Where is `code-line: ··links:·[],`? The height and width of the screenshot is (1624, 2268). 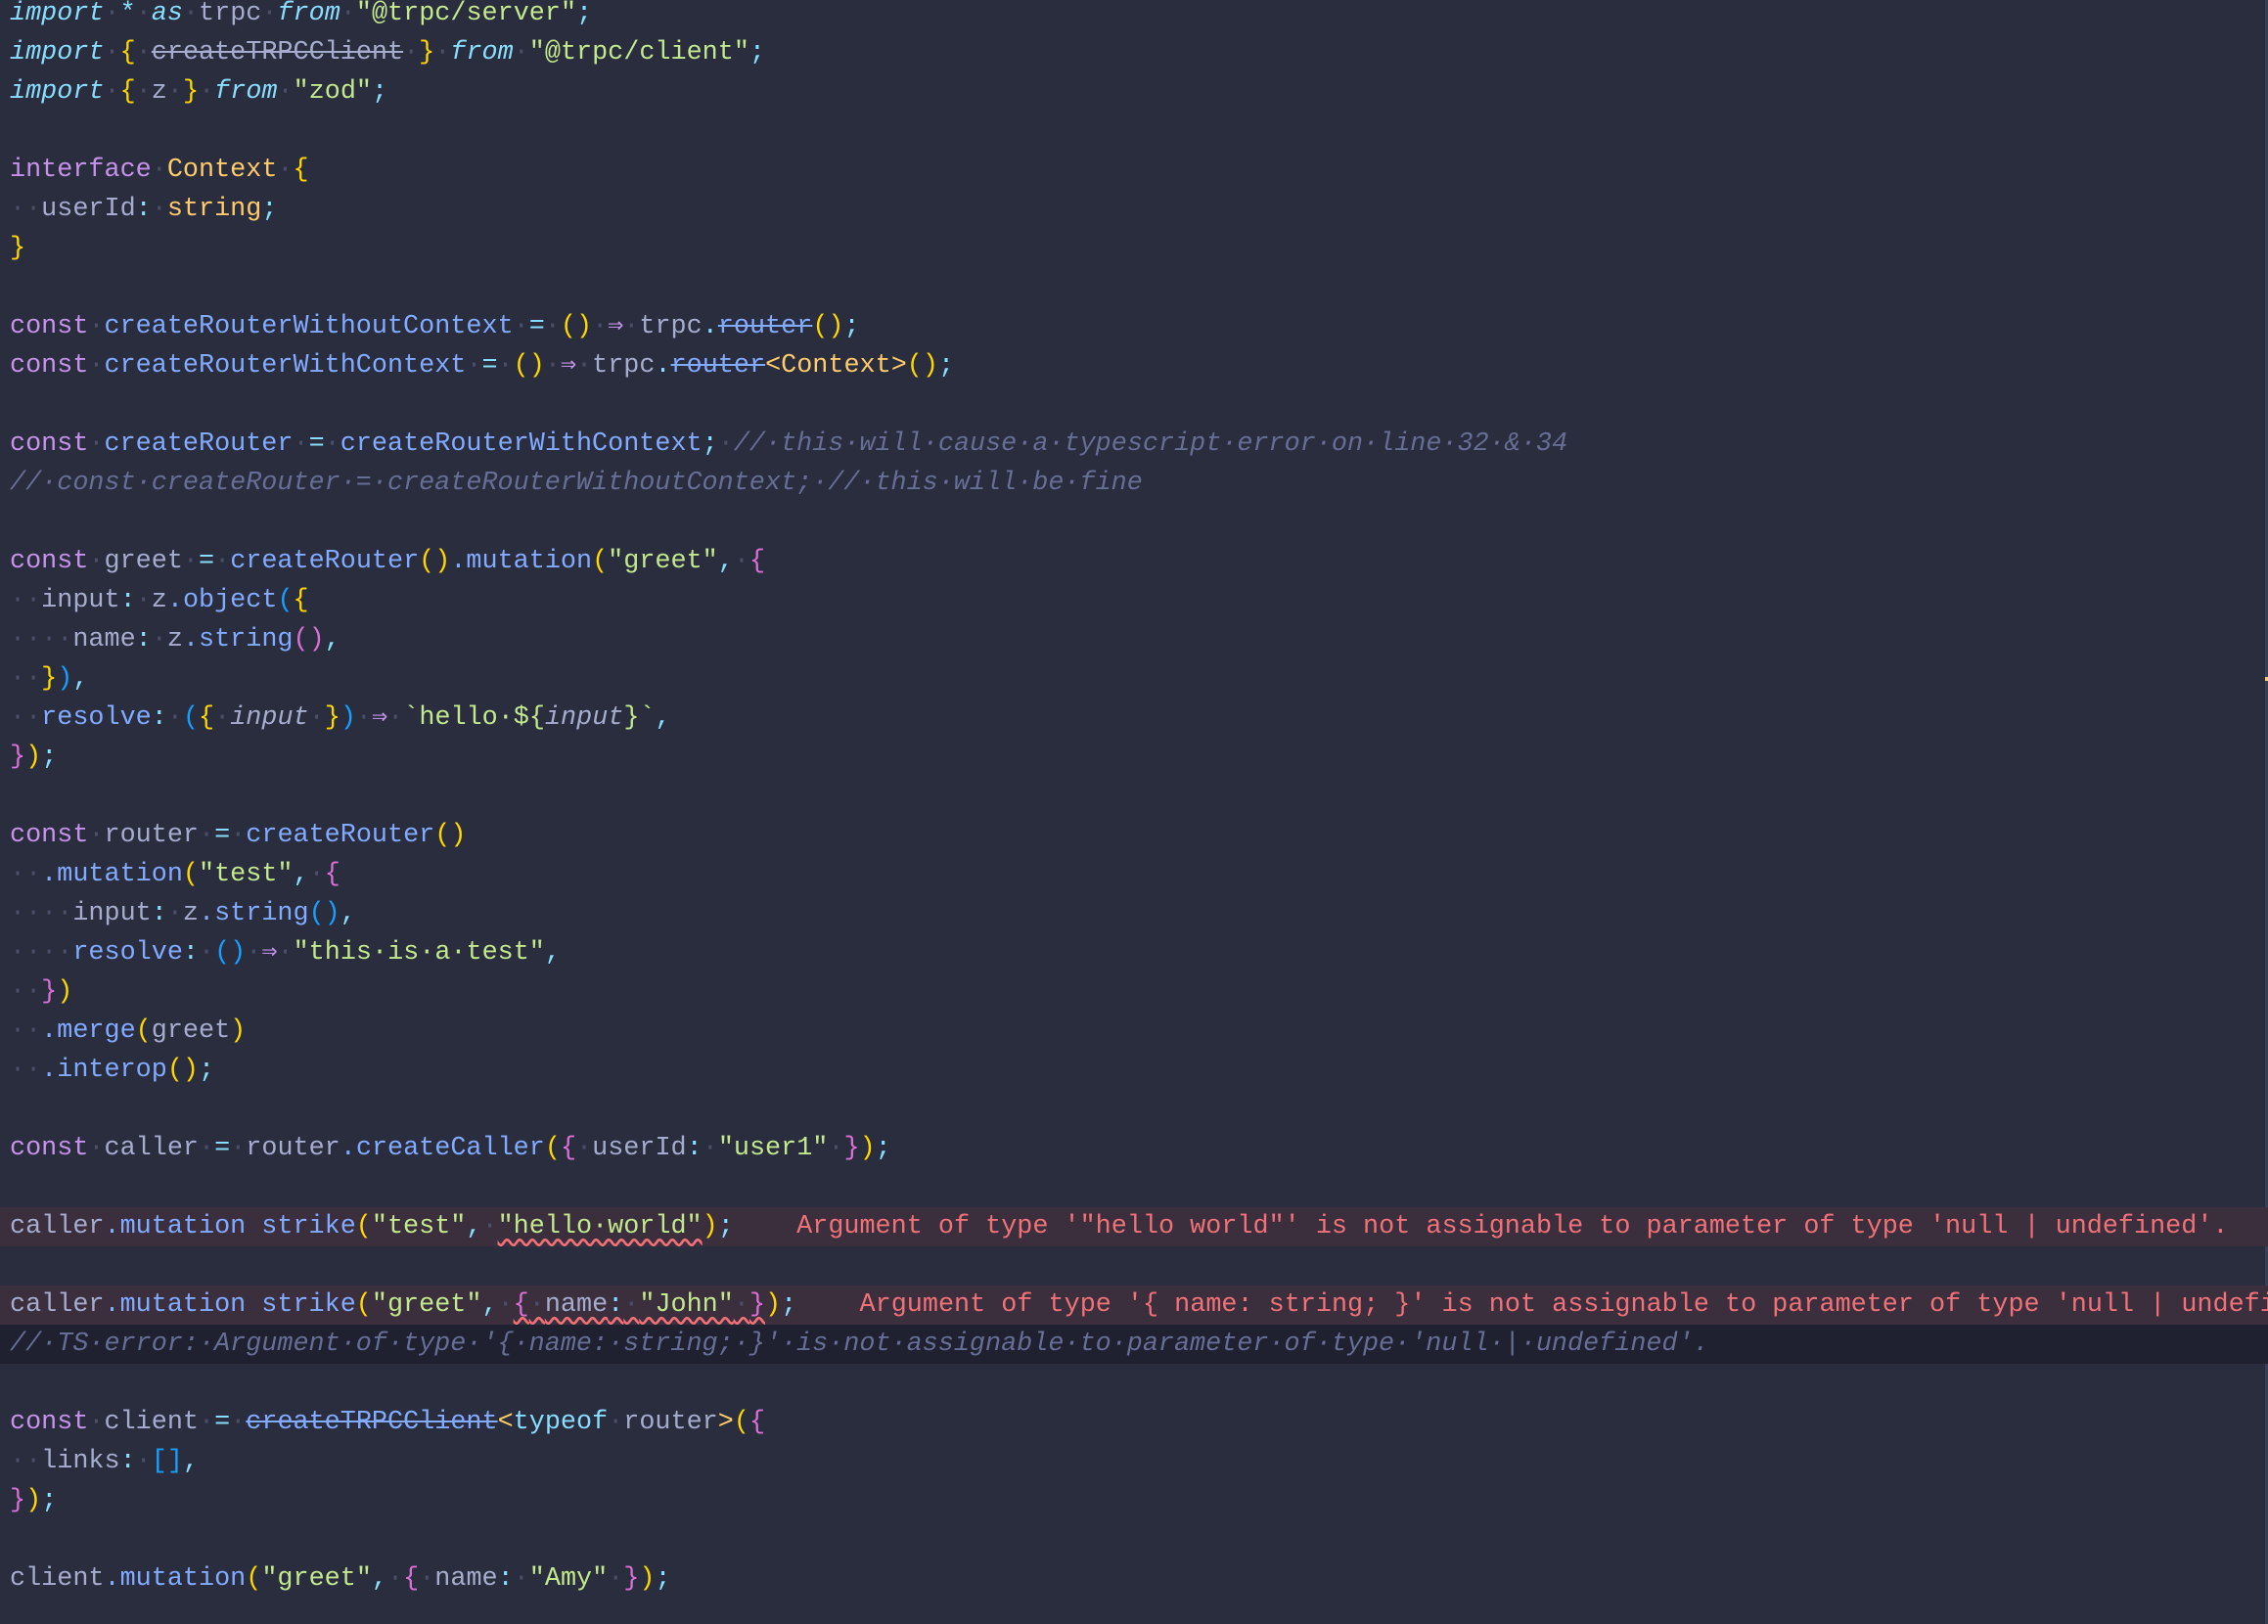
code-line: ··links:·[], is located at coordinates (1134, 1462).